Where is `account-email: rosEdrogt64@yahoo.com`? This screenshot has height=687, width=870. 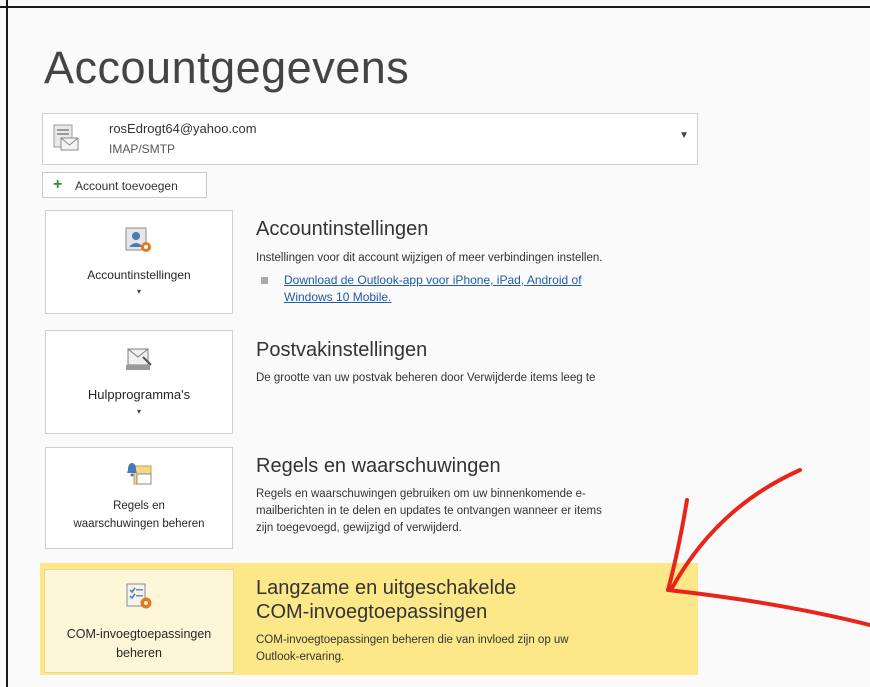
account-email: rosEdrogt64@yahoo.com is located at coordinates (183, 128).